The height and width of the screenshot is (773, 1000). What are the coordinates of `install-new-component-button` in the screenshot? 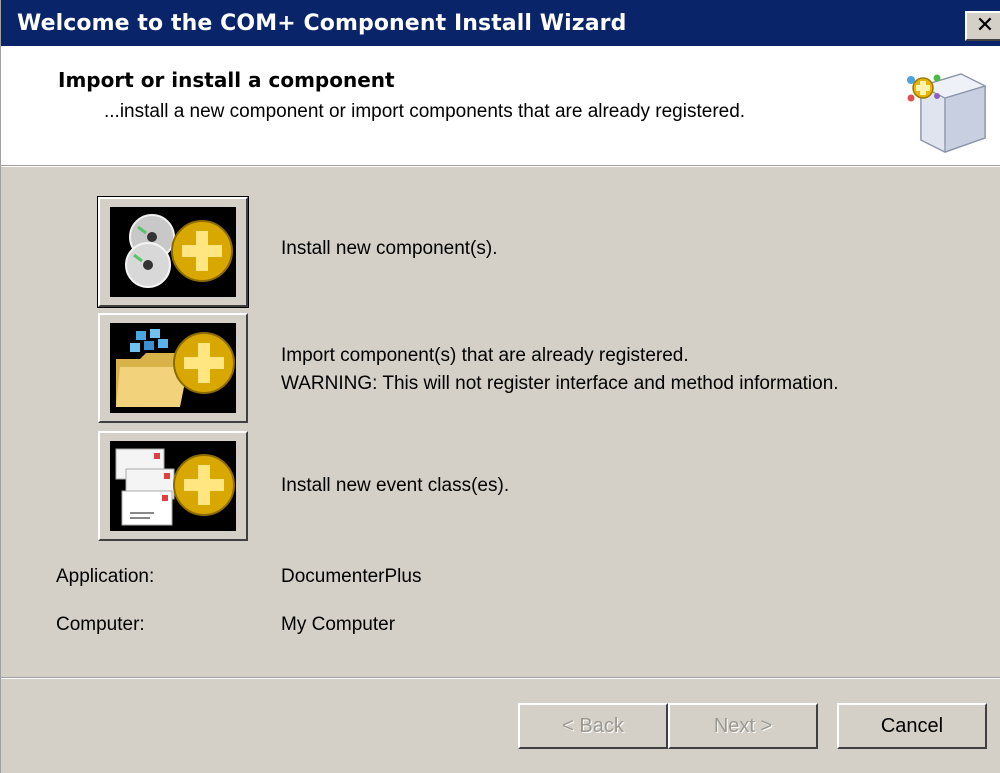 It's located at (173, 252).